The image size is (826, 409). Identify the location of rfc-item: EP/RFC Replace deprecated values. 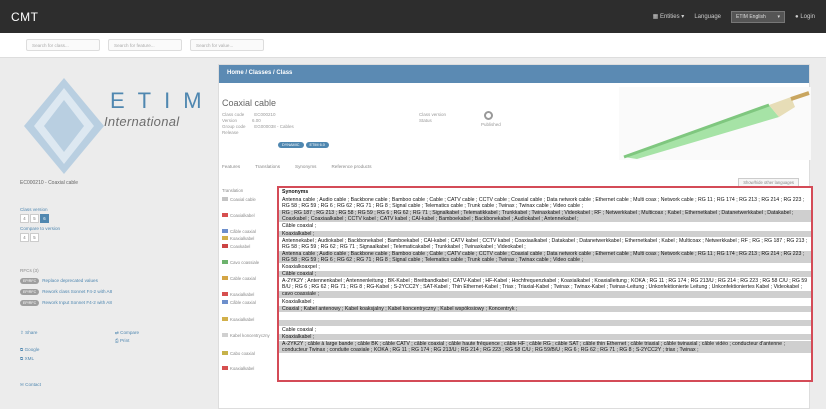
(115, 281).